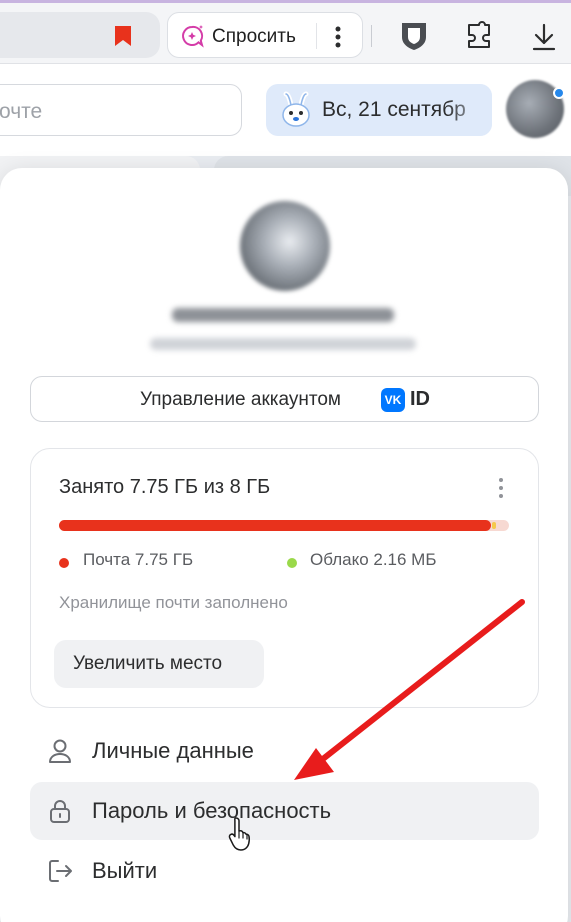  Describe the element at coordinates (254, 36) in the screenshot. I see `ask-label: Спросить` at that location.